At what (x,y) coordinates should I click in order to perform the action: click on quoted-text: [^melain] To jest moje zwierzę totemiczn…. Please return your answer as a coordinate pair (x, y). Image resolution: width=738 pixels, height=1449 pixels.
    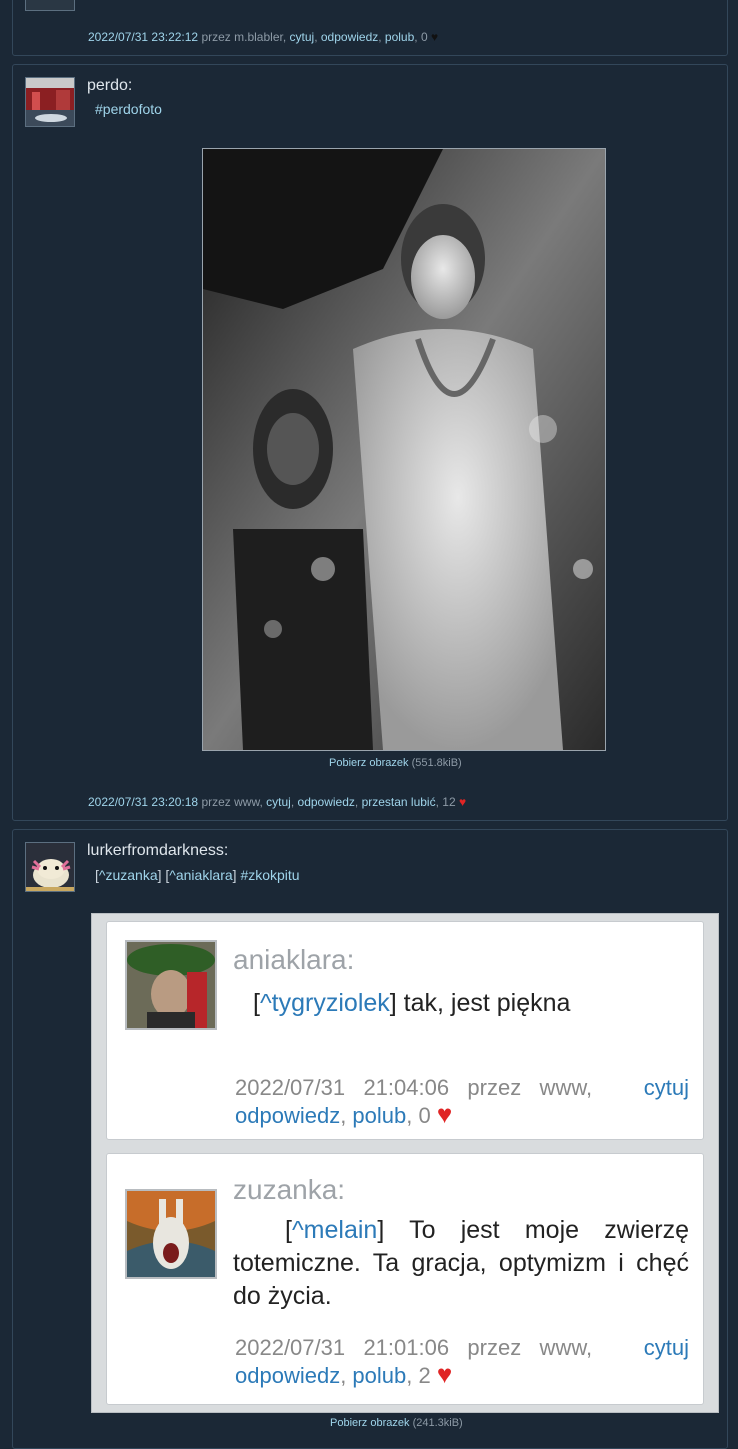
    Looking at the image, I should click on (461, 1263).